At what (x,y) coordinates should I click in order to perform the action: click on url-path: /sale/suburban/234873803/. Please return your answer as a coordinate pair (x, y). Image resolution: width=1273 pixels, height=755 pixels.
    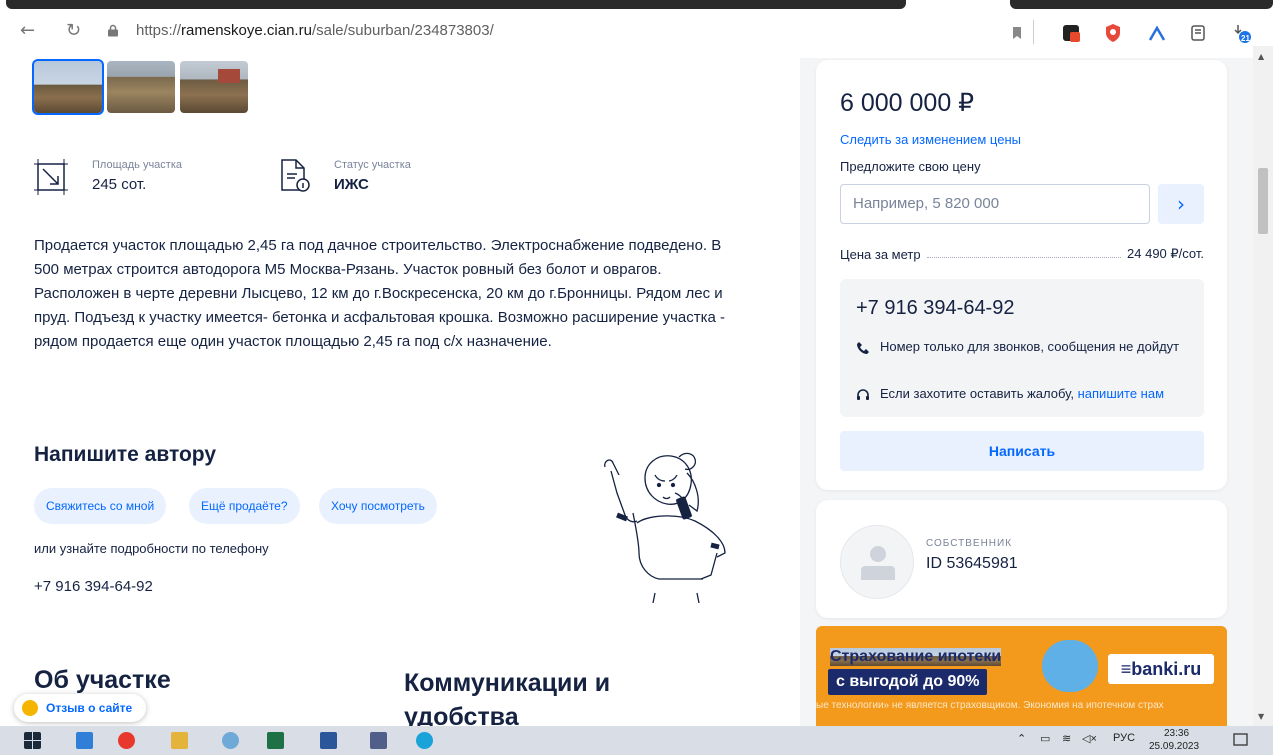
    Looking at the image, I should click on (402, 30).